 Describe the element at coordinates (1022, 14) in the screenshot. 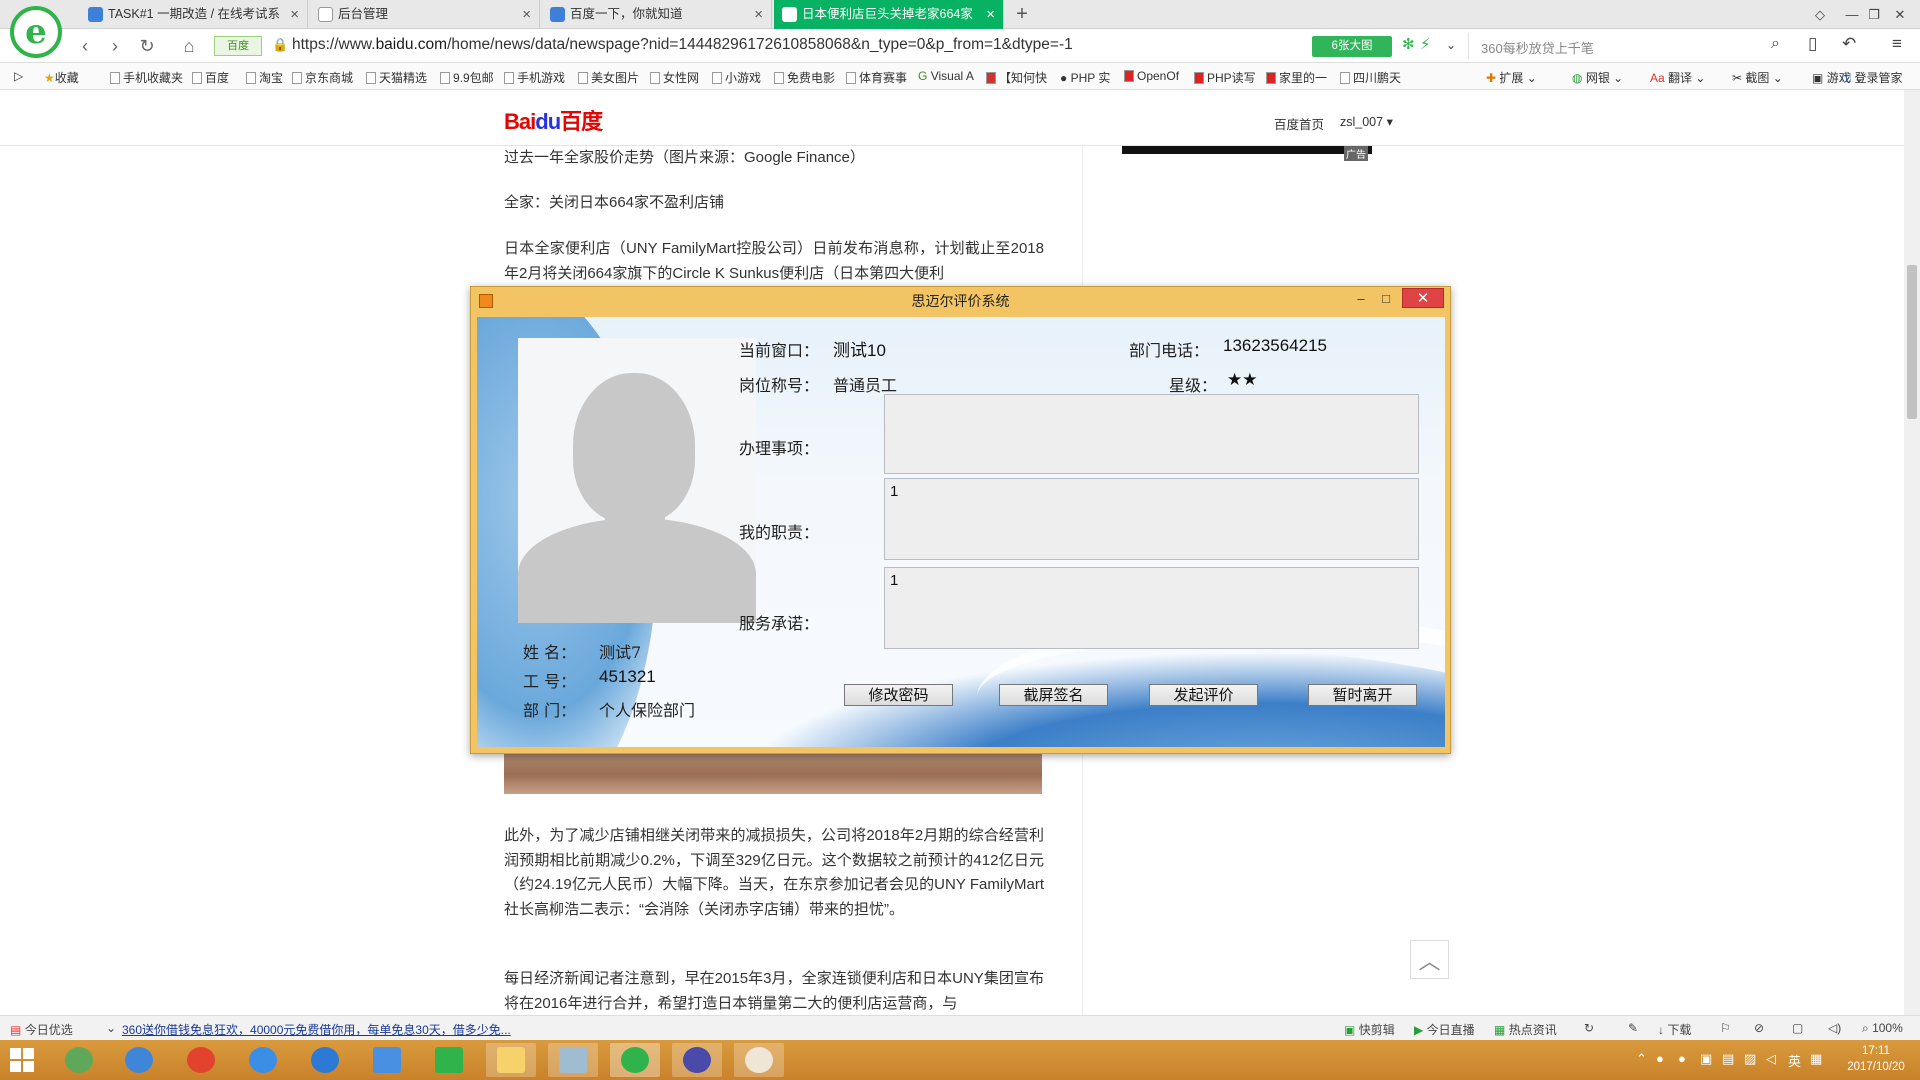

I see `new-tab-button: +` at that location.